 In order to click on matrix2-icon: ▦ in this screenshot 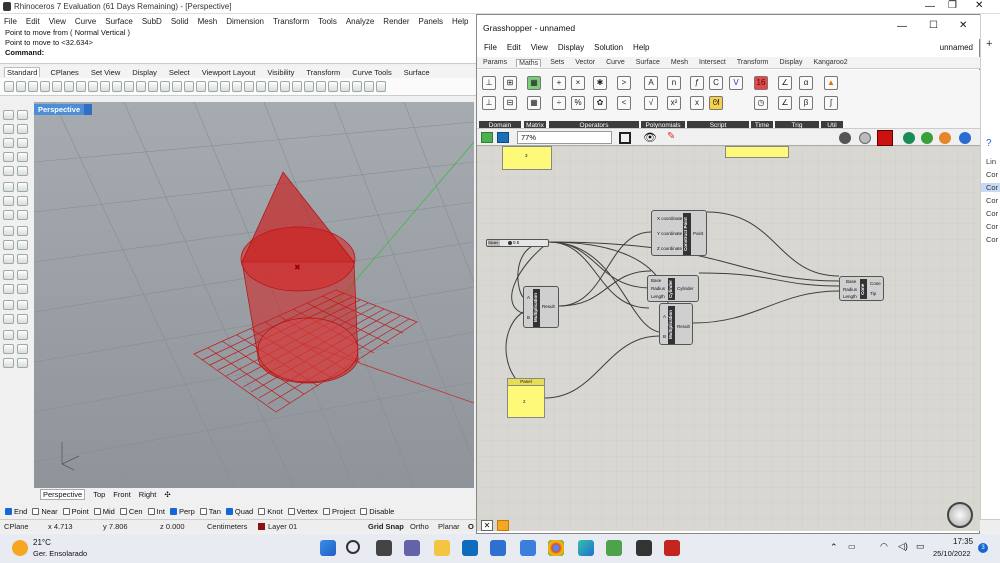, I will do `click(534, 103)`.